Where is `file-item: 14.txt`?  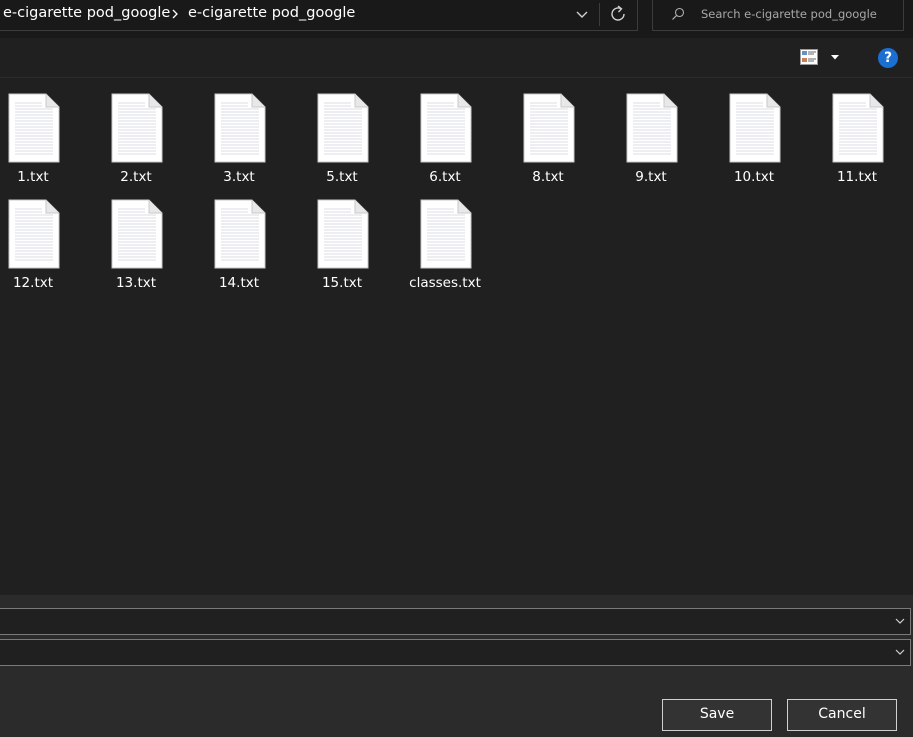 file-item: 14.txt is located at coordinates (239, 237).